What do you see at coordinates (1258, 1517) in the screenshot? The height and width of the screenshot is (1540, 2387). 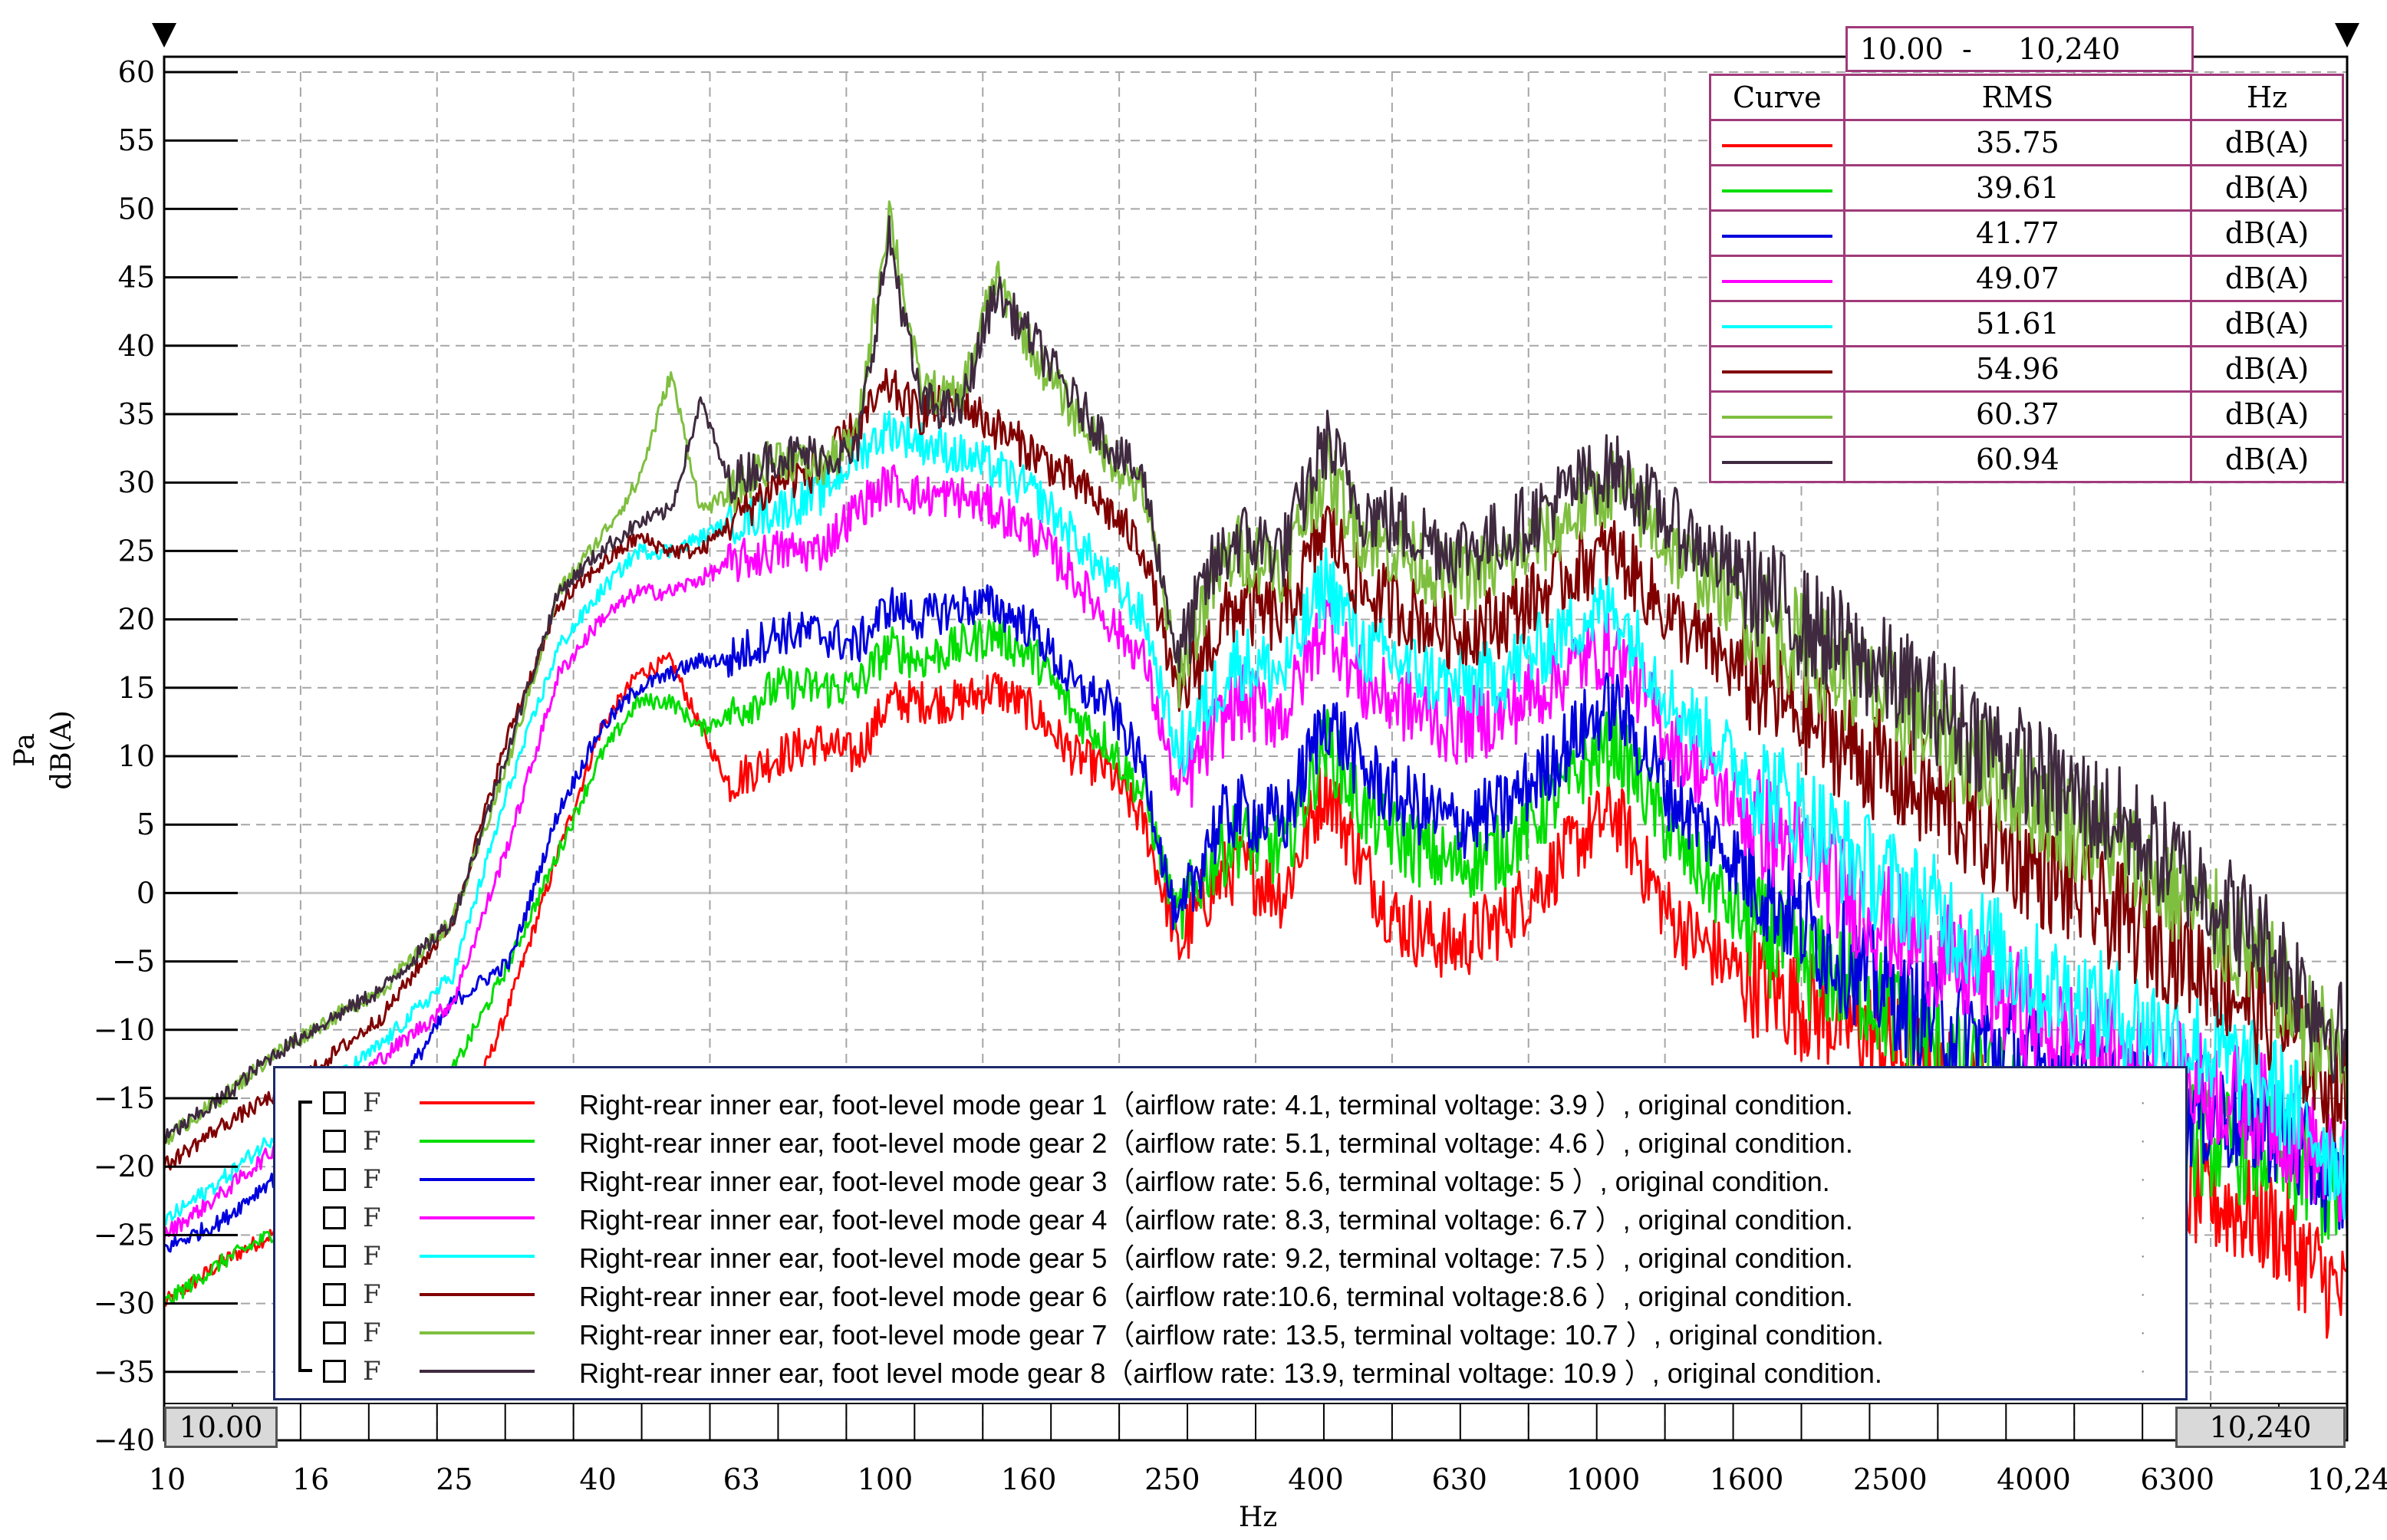 I see `x-axis-label: Hz` at bounding box center [1258, 1517].